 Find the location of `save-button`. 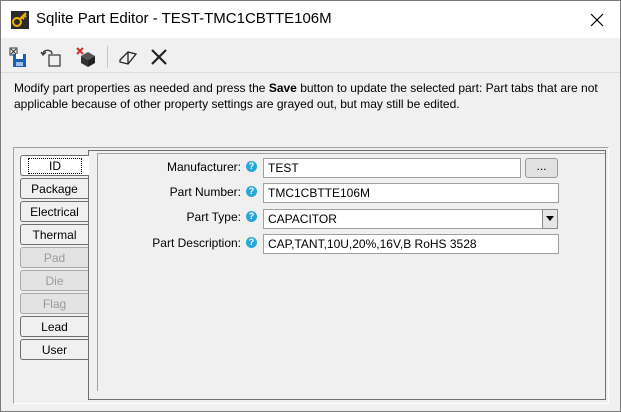

save-button is located at coordinates (20, 57).